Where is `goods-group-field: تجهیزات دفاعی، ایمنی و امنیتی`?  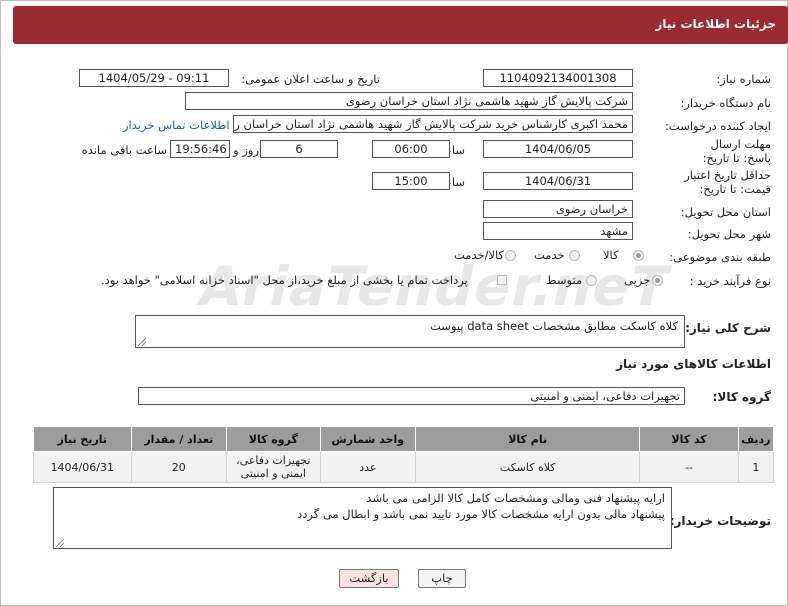
goods-group-field: تجهیزات دفاعی، ایمنی و امنیتی is located at coordinates (411, 396).